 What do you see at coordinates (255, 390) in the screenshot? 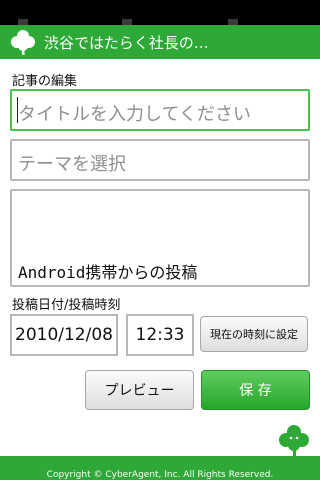
I see `save-button: 保 存` at bounding box center [255, 390].